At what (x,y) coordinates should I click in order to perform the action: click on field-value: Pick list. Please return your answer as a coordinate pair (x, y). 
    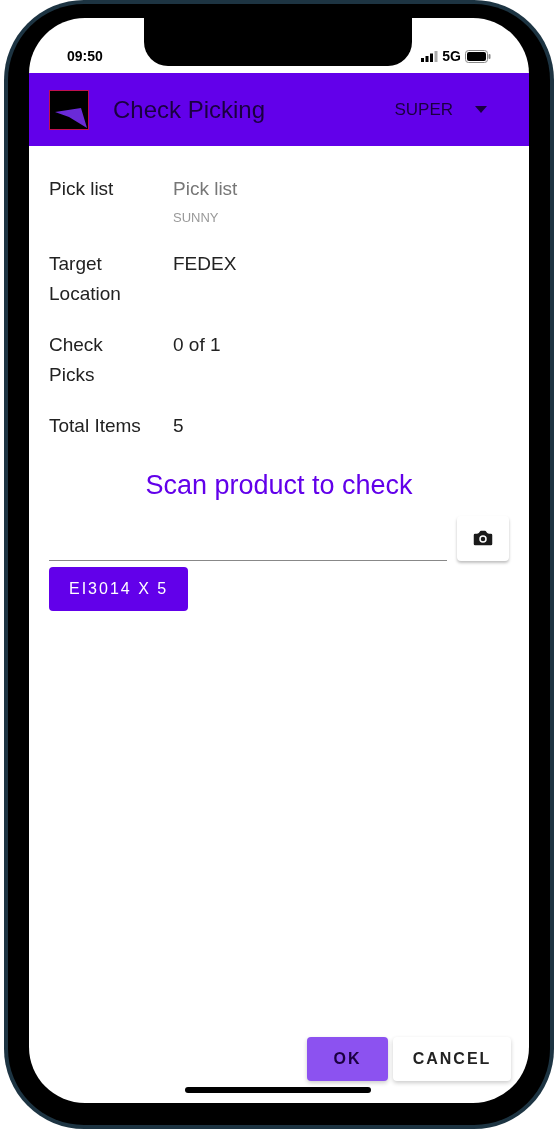
    Looking at the image, I should click on (205, 189).